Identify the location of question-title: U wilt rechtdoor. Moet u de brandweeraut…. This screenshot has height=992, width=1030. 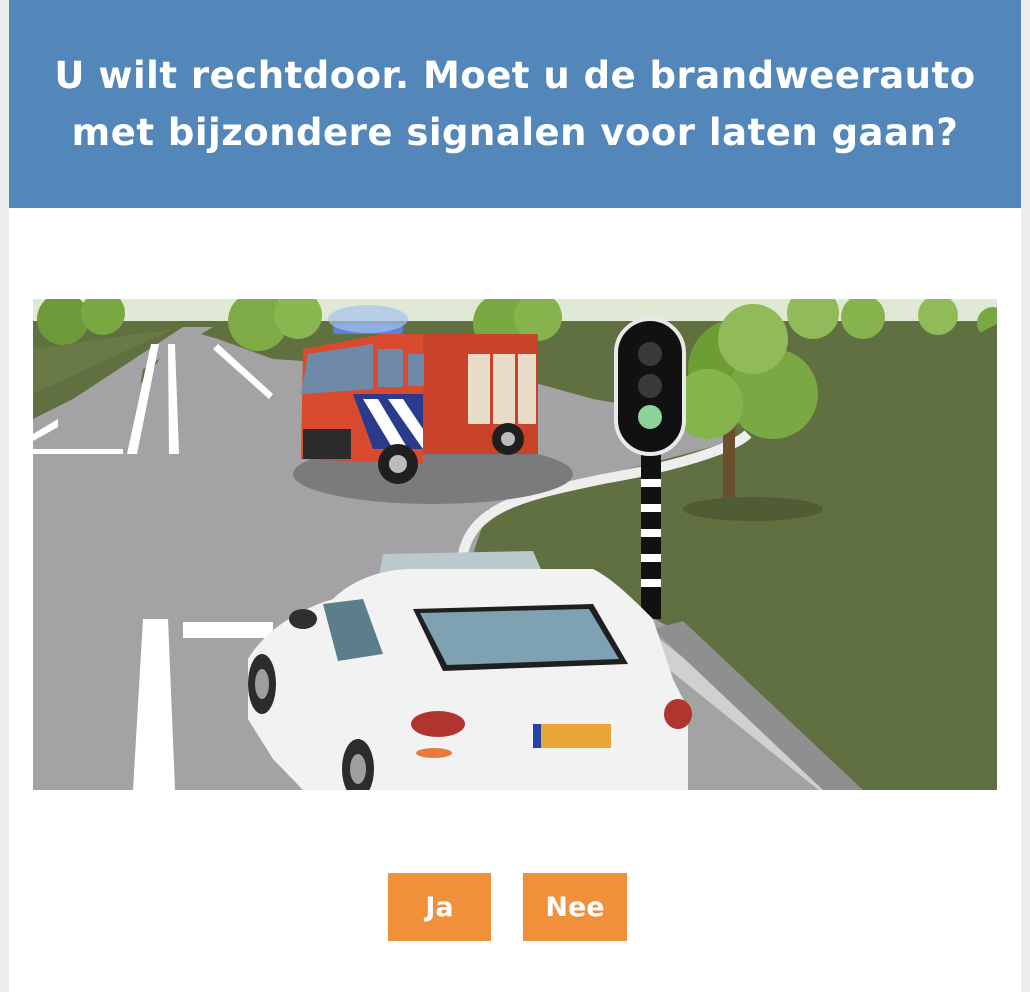
(515, 104).